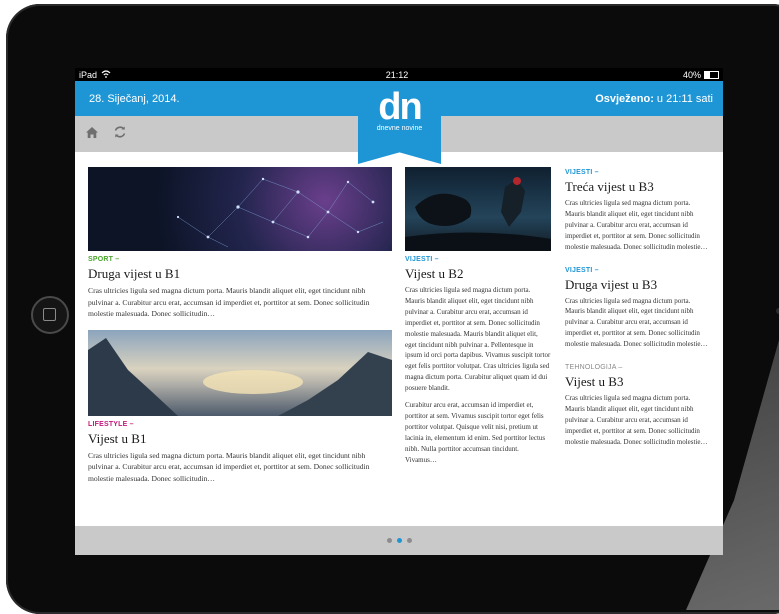 The width and height of the screenshot is (779, 614). What do you see at coordinates (92, 134) in the screenshot?
I see `home-icon` at bounding box center [92, 134].